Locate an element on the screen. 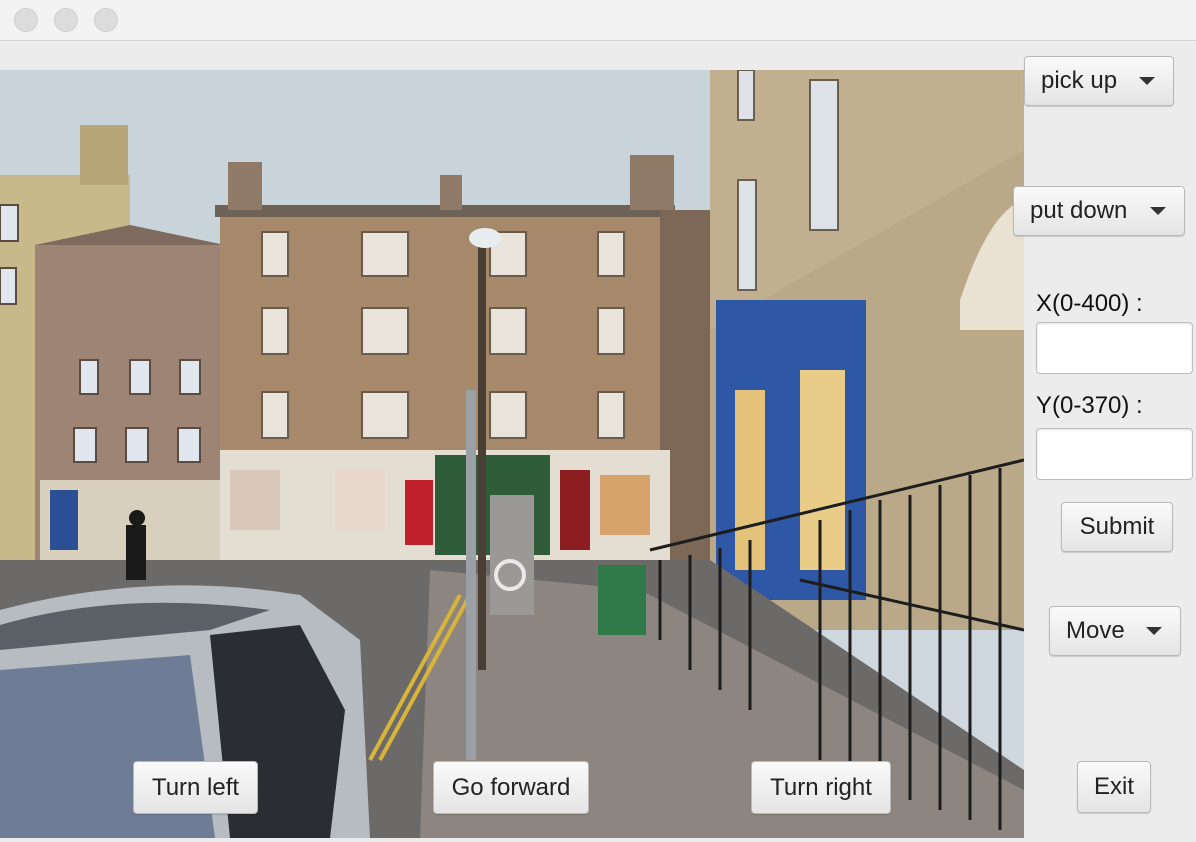 This screenshot has width=1196, height=842. minimize-window-button is located at coordinates (66, 20).